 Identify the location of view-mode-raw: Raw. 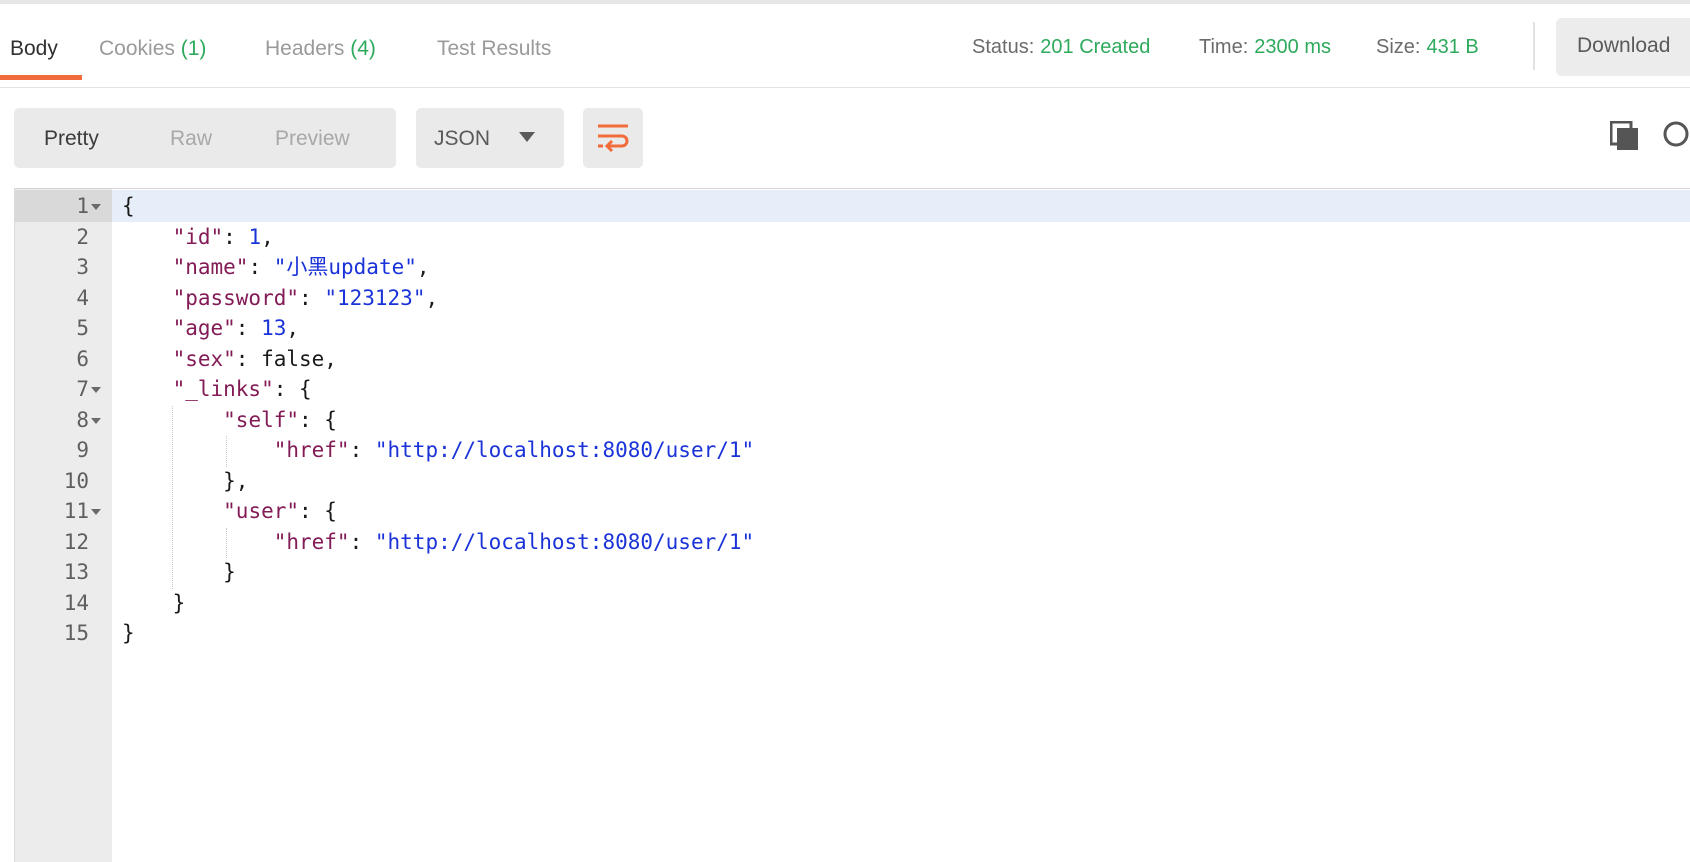
(191, 139).